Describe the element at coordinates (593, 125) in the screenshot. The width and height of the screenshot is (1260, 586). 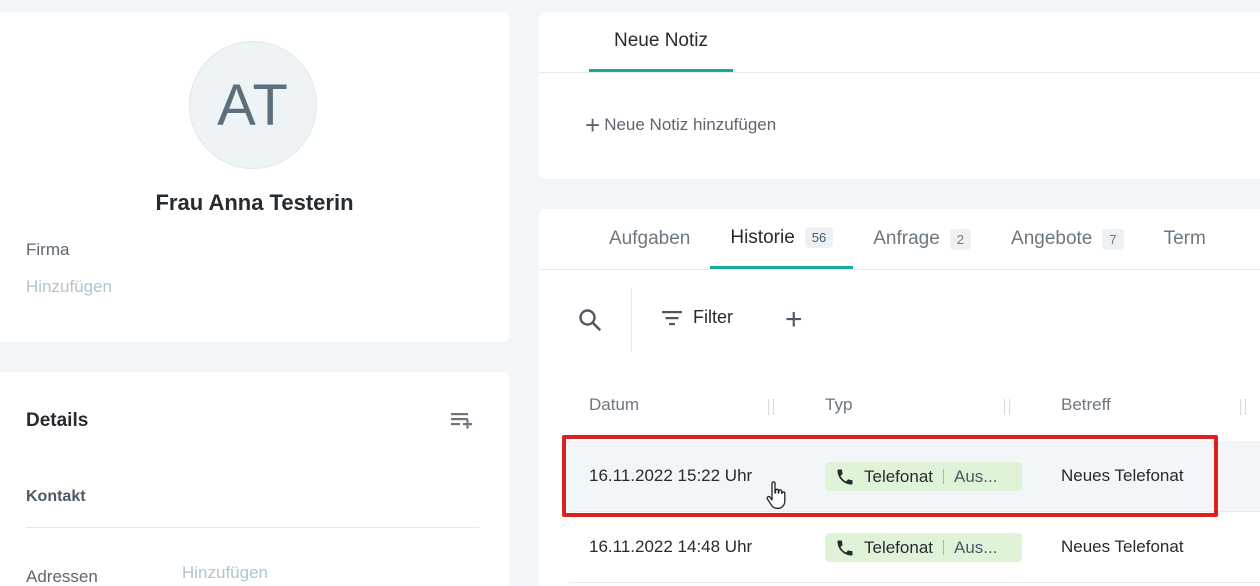
I see `plus-icon: +` at that location.